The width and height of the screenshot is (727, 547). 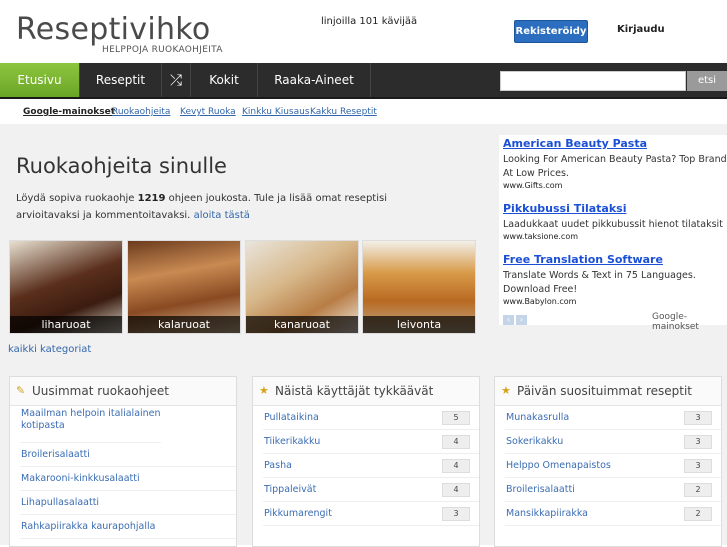 What do you see at coordinates (176, 80) in the screenshot?
I see `shuffle-icon: ⤮` at bounding box center [176, 80].